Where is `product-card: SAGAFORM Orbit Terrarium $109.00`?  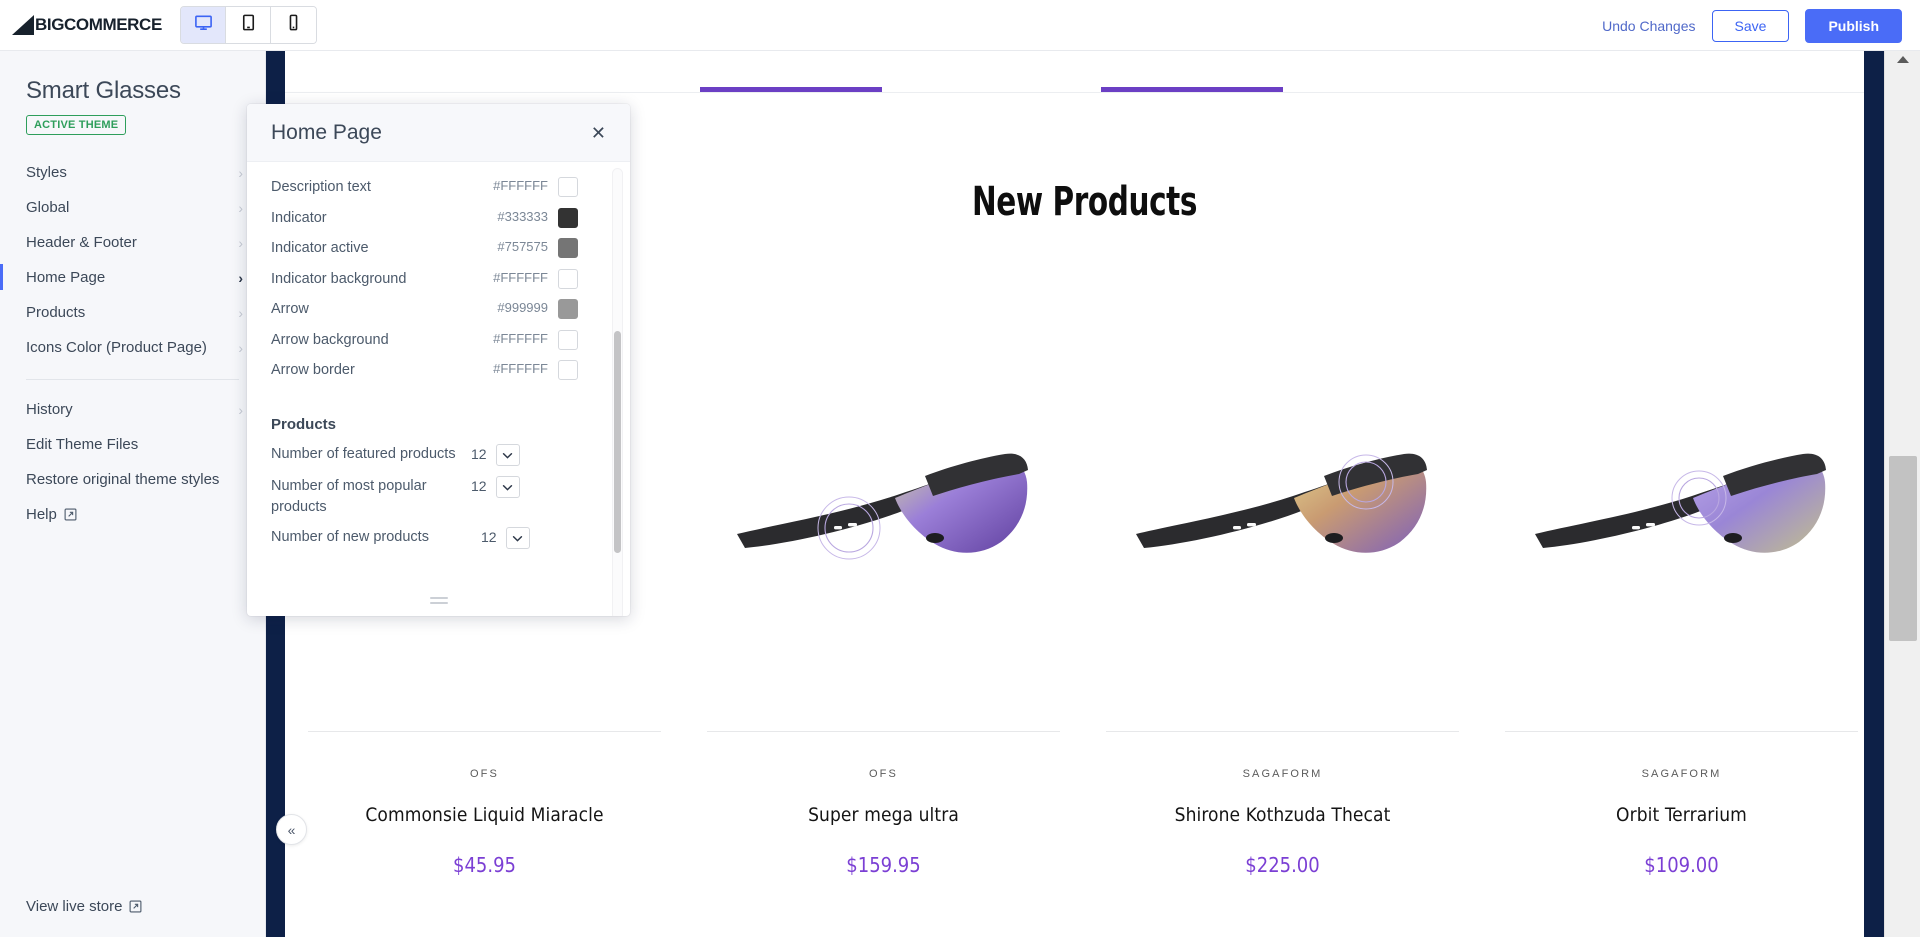 product-card: SAGAFORM Orbit Terrarium $109.00 is located at coordinates (1681, 611).